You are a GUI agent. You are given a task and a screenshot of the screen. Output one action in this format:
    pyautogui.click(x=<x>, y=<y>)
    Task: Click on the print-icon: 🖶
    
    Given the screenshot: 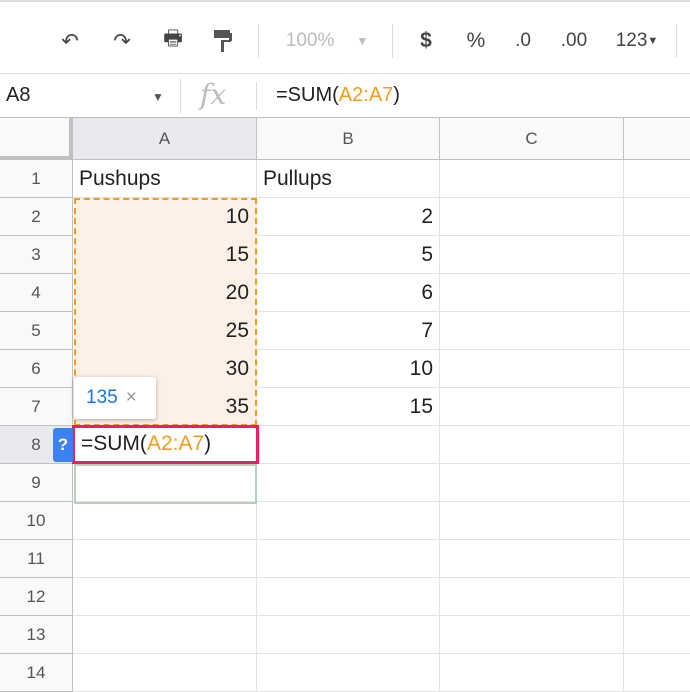 What is the action you would take?
    pyautogui.click(x=173, y=41)
    